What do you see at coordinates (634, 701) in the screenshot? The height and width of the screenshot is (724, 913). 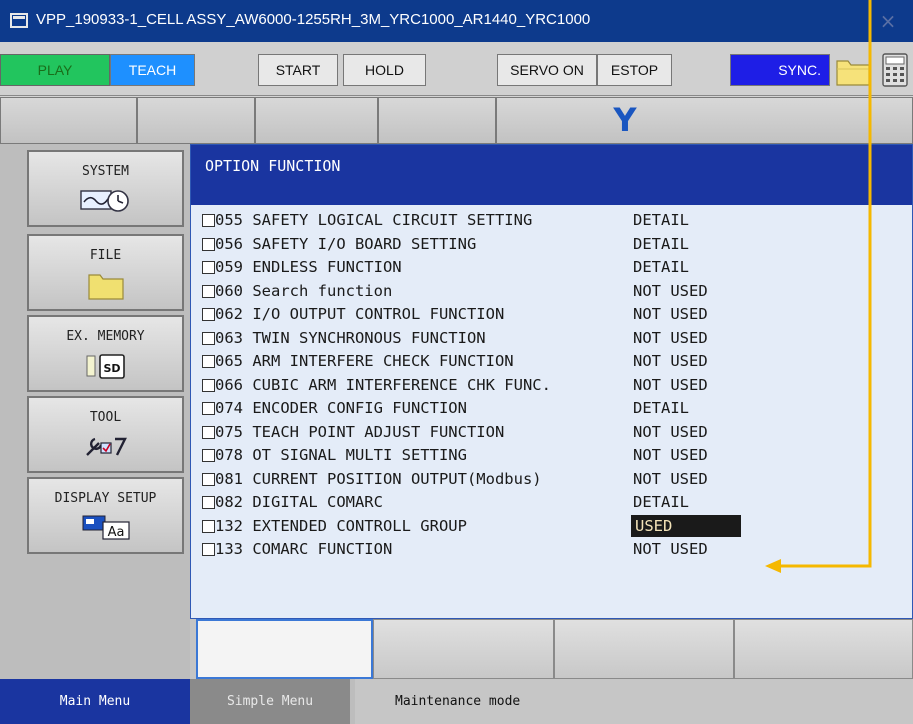 I see `mode-indicator: Maintenance mode` at bounding box center [634, 701].